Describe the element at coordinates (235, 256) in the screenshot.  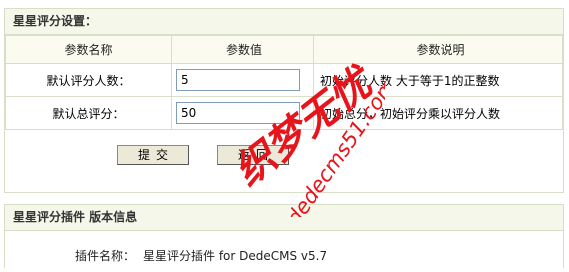
I see `plugin-name-value: 星星评分插件 for DedeCMS v5.7` at that location.